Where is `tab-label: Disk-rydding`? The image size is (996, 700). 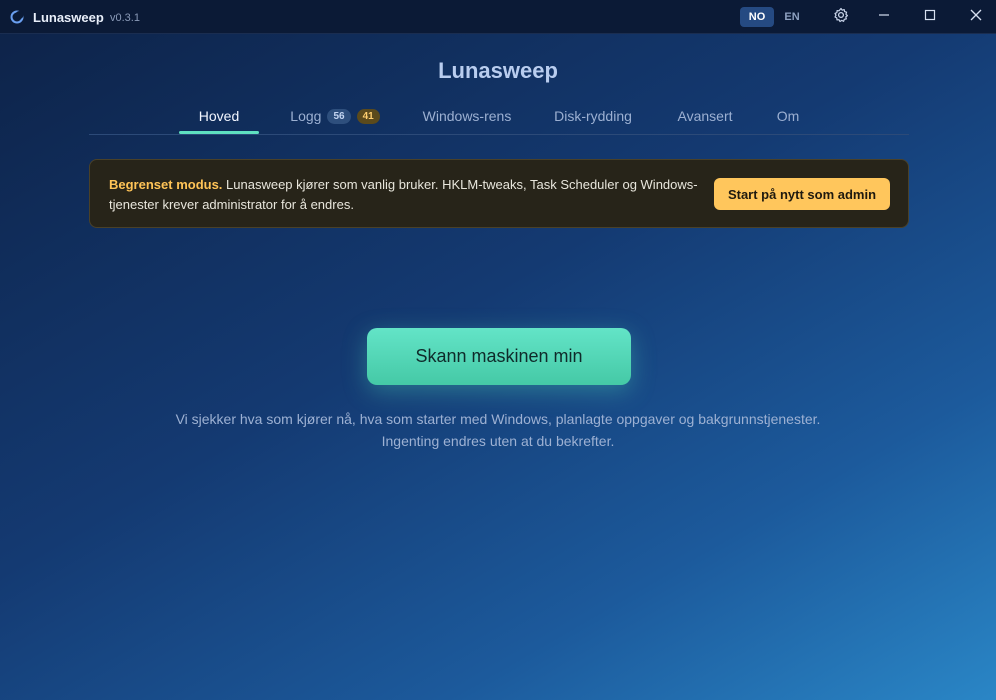
tab-label: Disk-rydding is located at coordinates (593, 116).